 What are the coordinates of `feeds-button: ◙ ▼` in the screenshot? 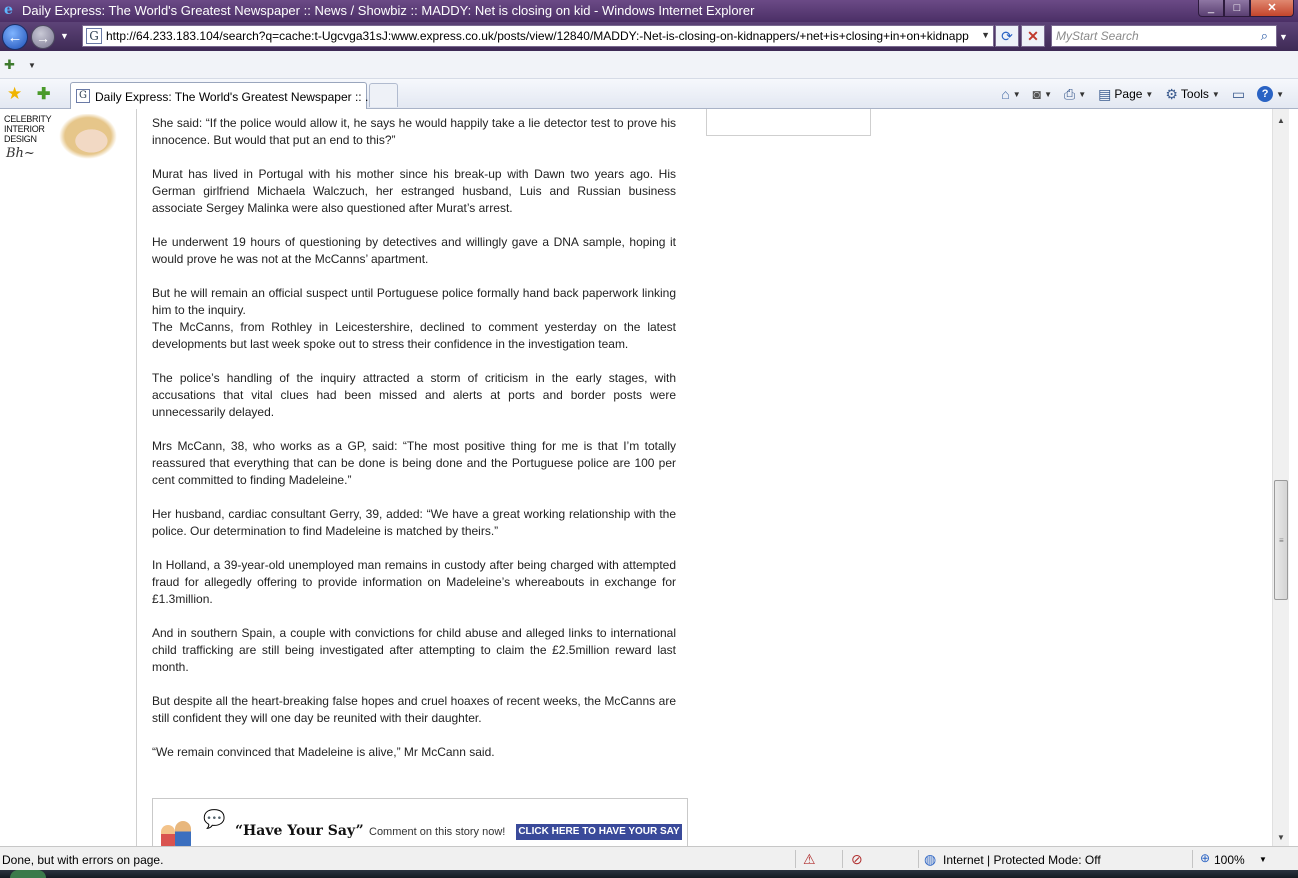 It's located at (1042, 94).